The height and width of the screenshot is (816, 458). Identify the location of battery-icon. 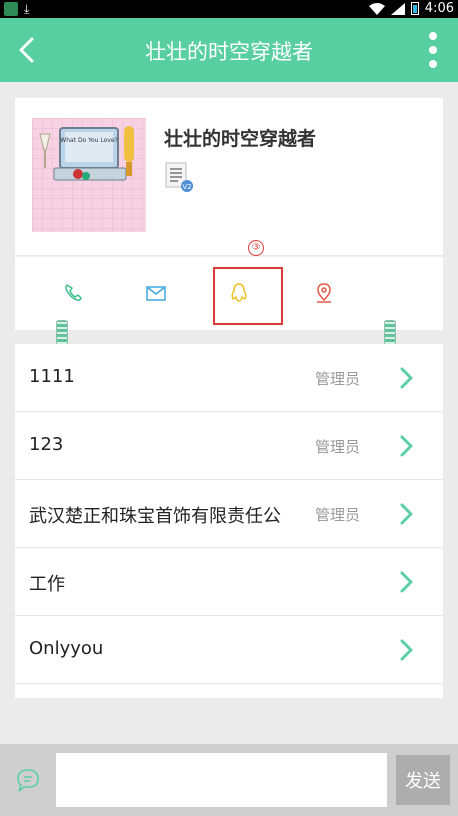
(414, 8).